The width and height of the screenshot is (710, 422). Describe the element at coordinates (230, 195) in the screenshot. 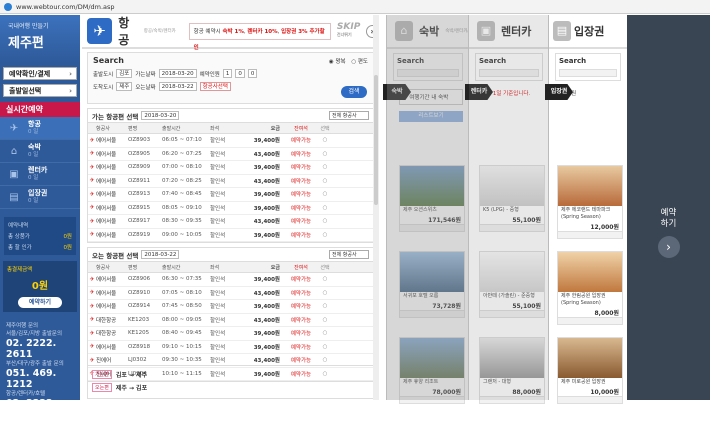

I see `flight-row: ✈ 에어서울 OZ8913 07:40 ~ 08:45 할인석 39,400원 예약가능 ○` at that location.